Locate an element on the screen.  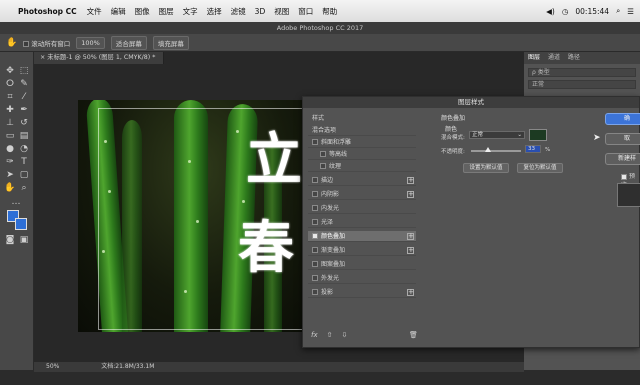
shape-tool-icon: ▢ is located at coordinates (24, 175).